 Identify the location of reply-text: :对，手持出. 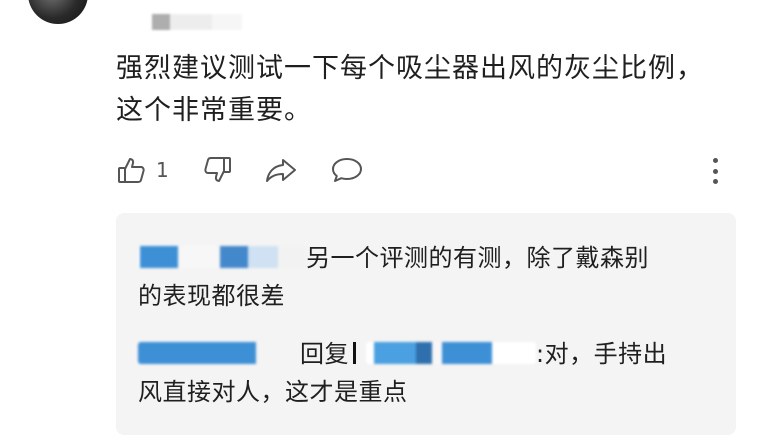
(602, 354).